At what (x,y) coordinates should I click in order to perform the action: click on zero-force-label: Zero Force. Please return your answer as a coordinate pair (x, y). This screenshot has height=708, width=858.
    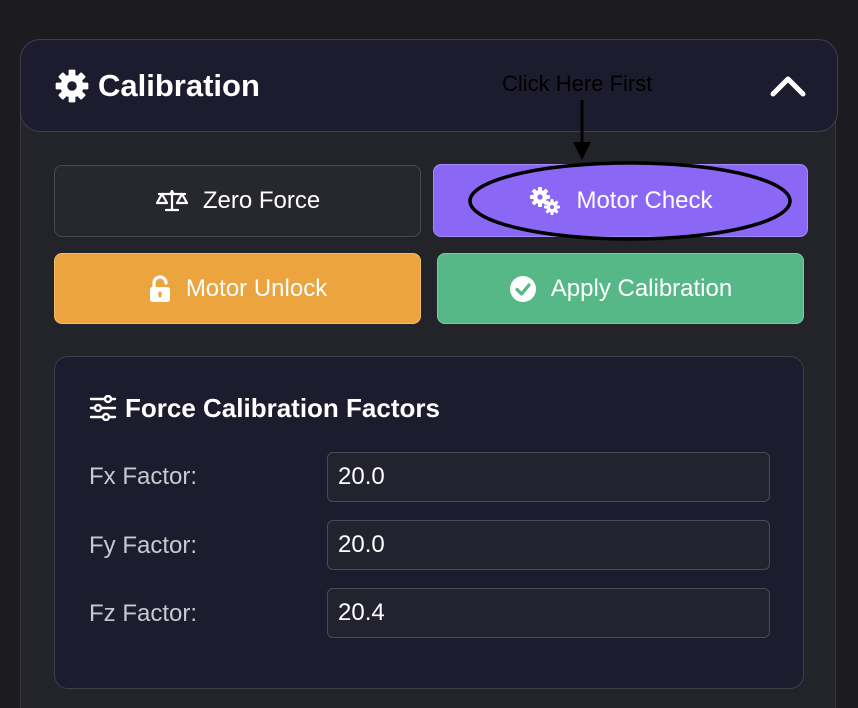
    Looking at the image, I should click on (261, 200).